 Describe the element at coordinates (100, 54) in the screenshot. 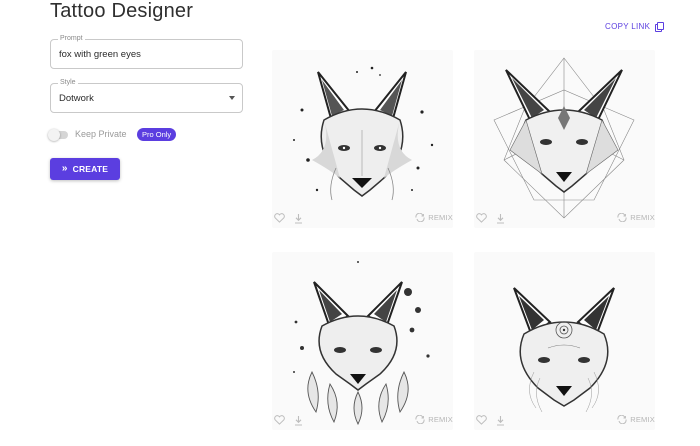

I see `prompt-value: fox with green eyes` at that location.